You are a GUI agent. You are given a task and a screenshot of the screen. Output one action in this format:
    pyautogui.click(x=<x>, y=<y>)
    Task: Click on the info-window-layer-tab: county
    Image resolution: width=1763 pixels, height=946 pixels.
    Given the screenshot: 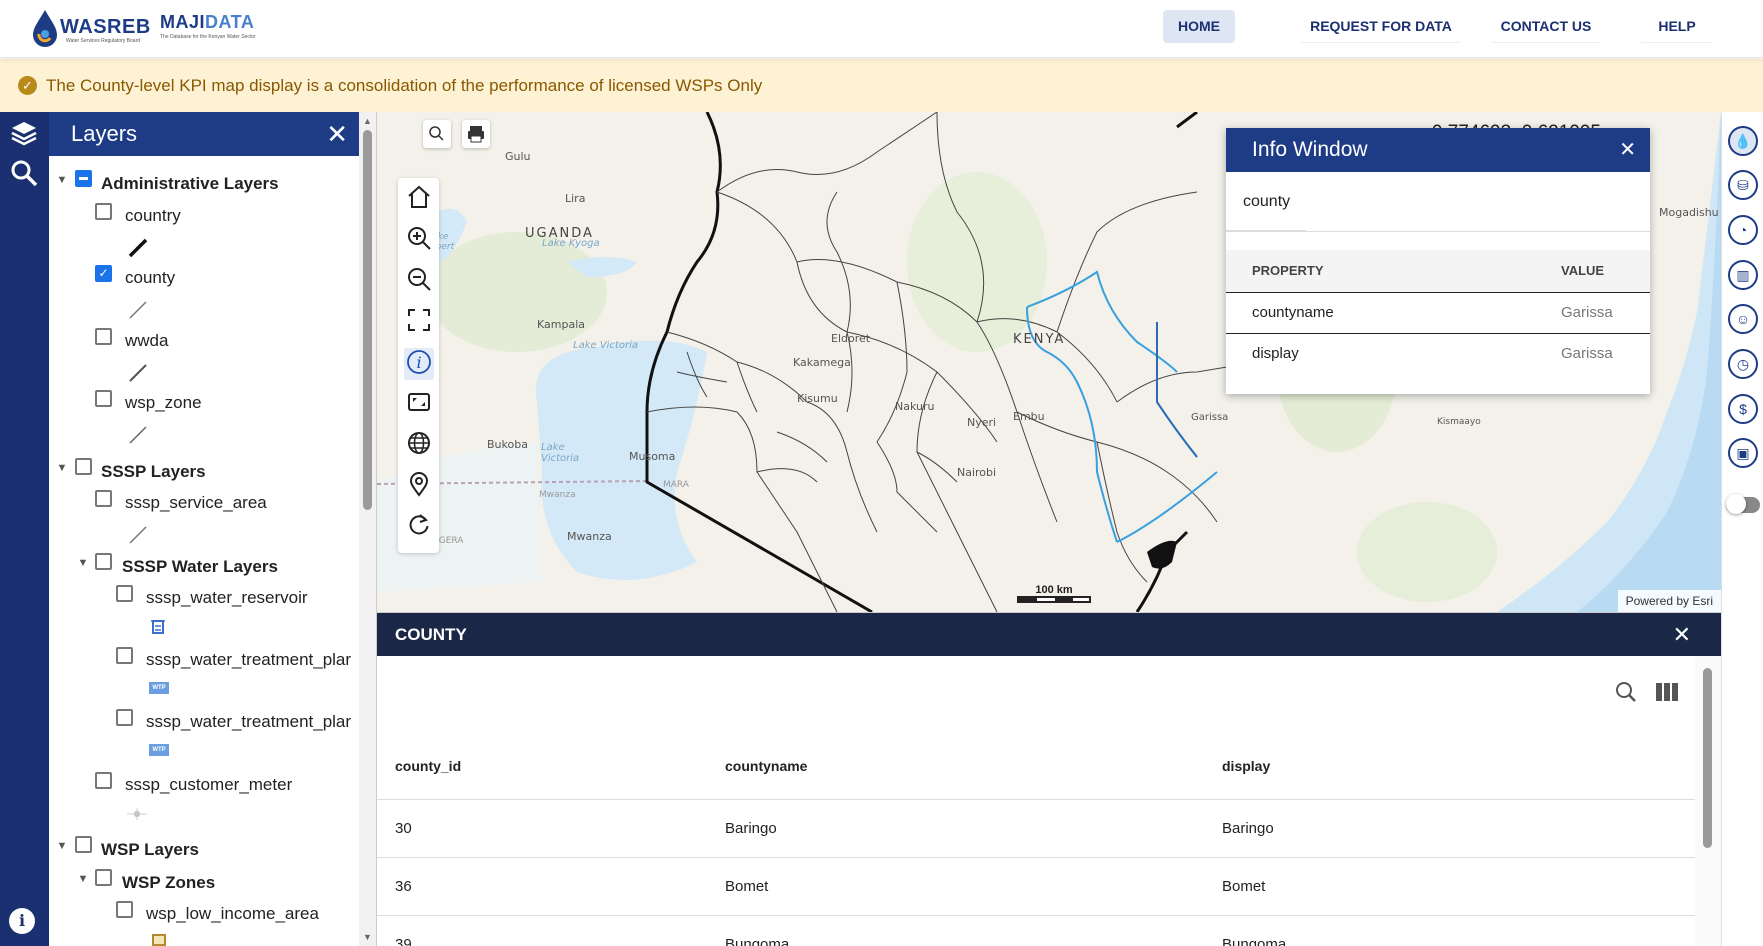 What is the action you would take?
    pyautogui.click(x=1438, y=202)
    